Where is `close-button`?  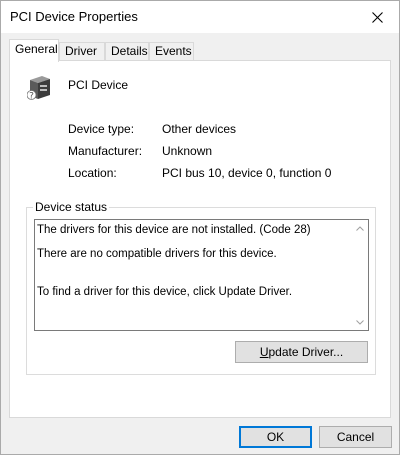 close-button is located at coordinates (377, 17).